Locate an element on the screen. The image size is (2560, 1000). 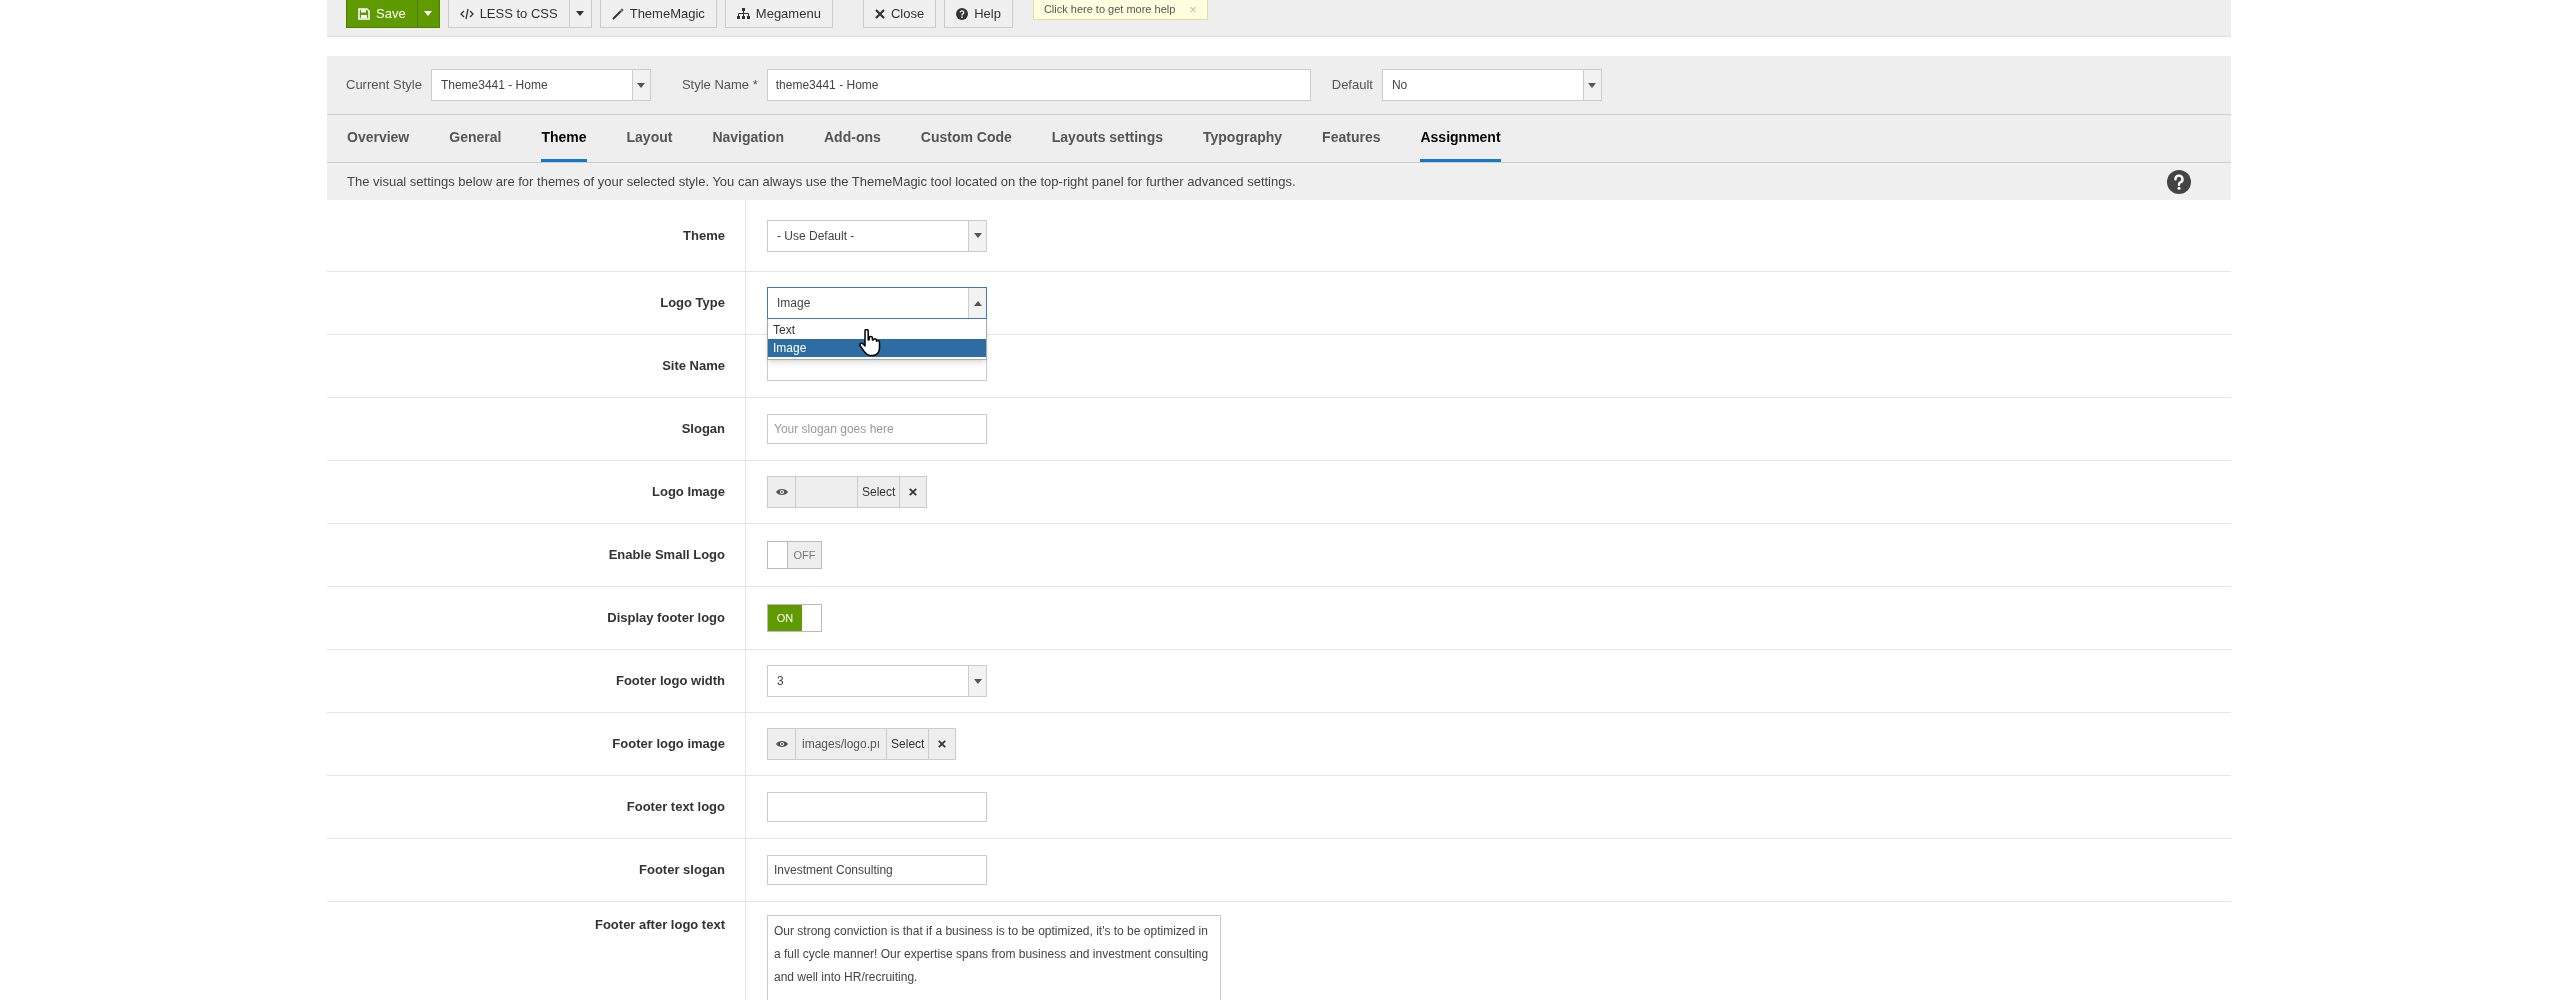
dropdown-option: Image is located at coordinates (877, 348).